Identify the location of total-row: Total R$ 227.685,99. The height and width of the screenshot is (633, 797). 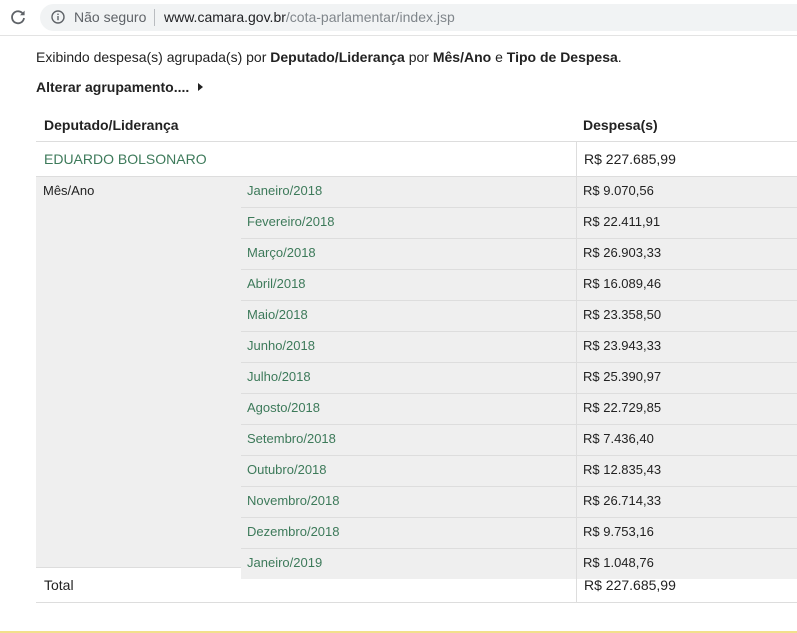
(416, 585).